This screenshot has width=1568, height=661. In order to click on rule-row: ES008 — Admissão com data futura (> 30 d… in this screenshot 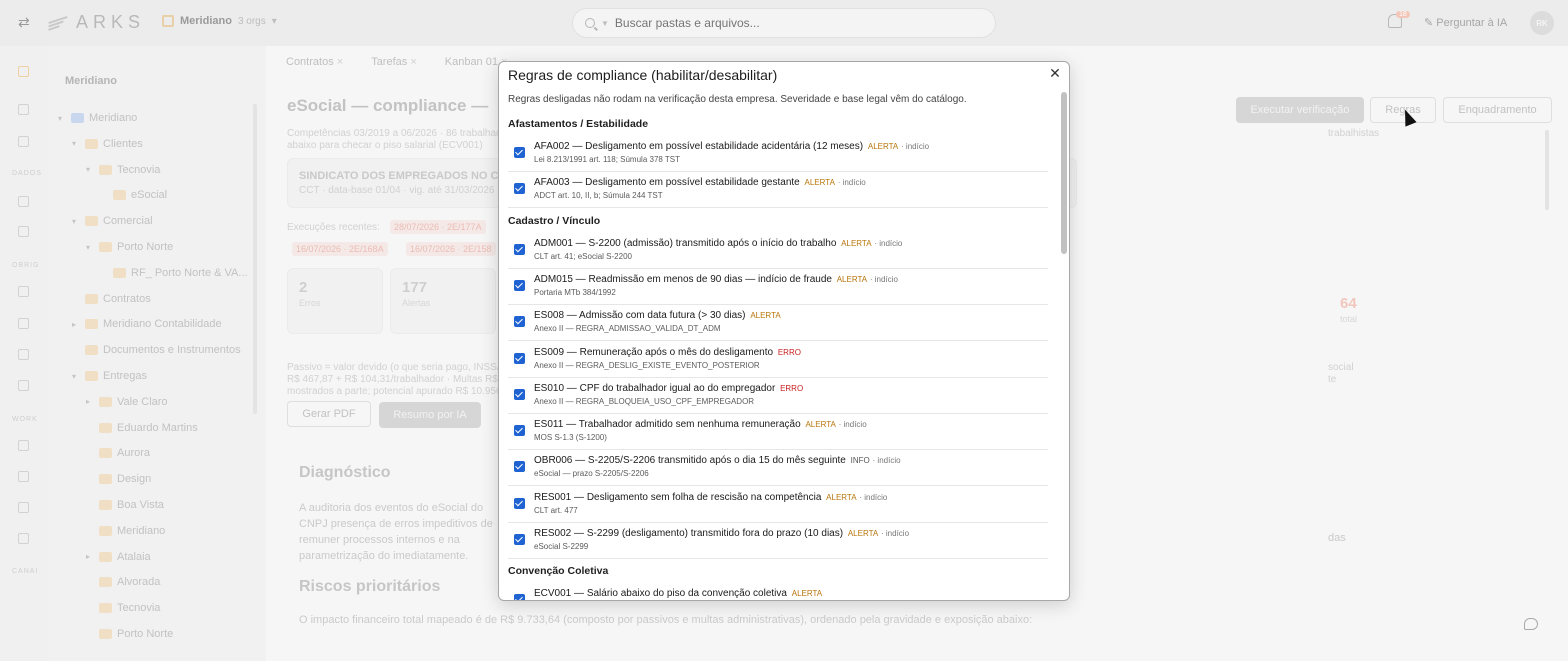, I will do `click(778, 323)`.